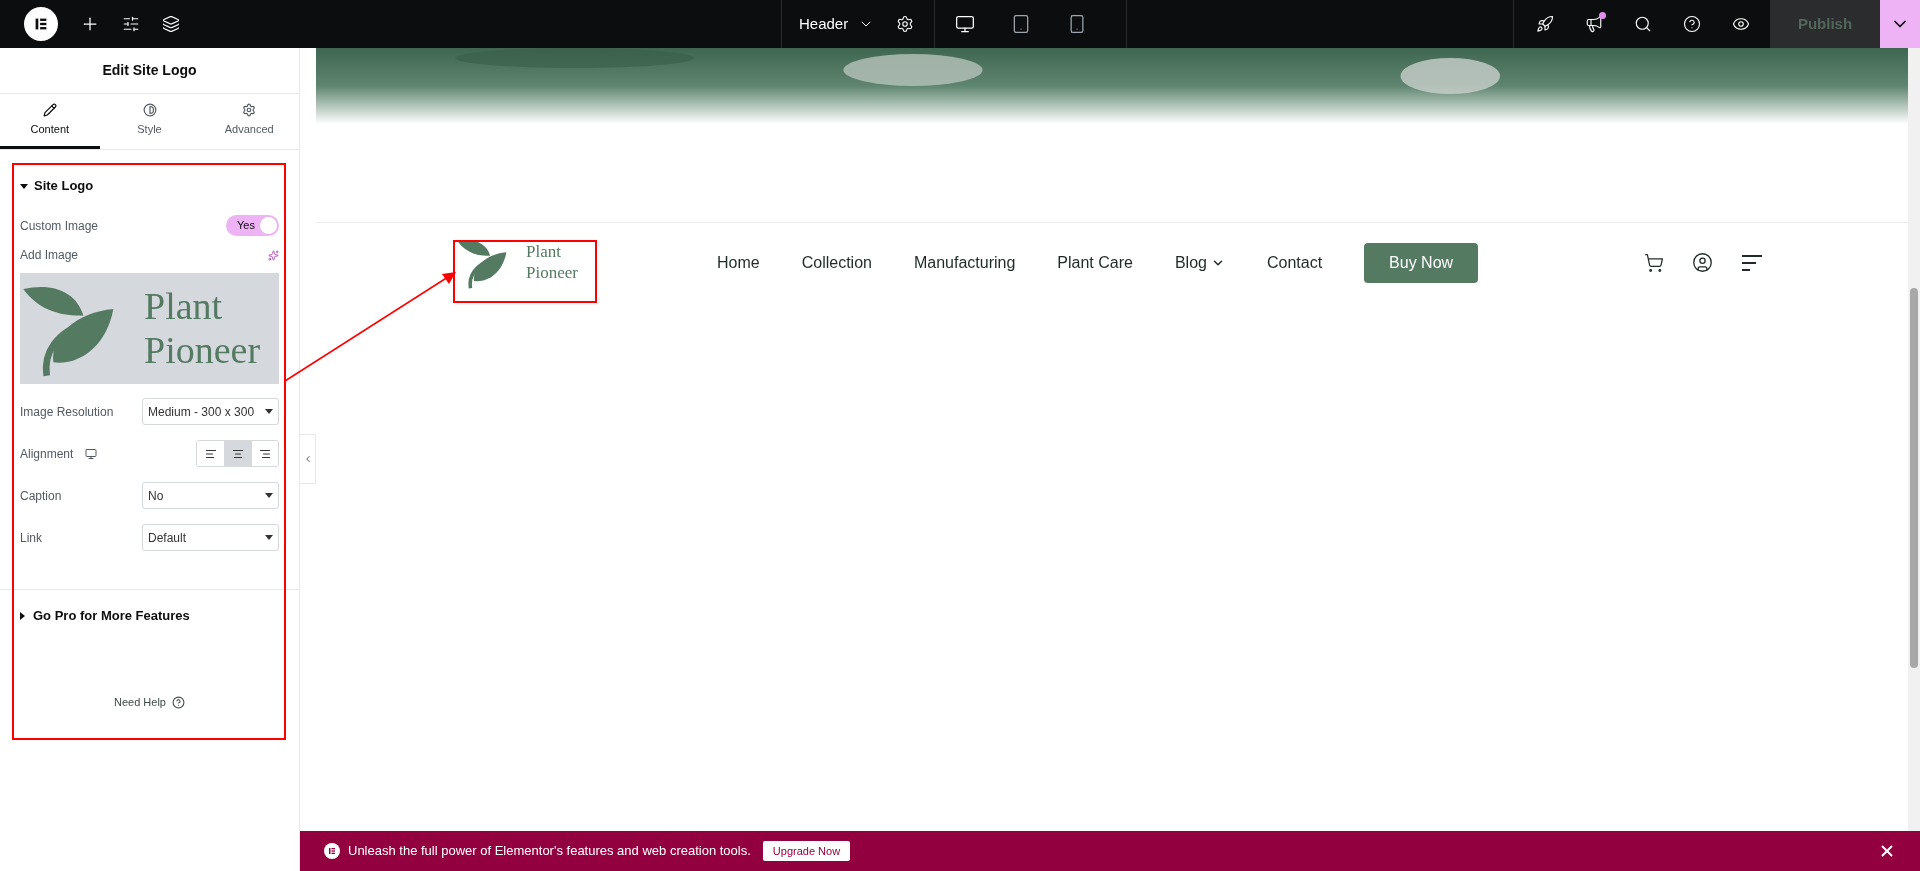  I want to click on elementor-logo-icon, so click(41, 24).